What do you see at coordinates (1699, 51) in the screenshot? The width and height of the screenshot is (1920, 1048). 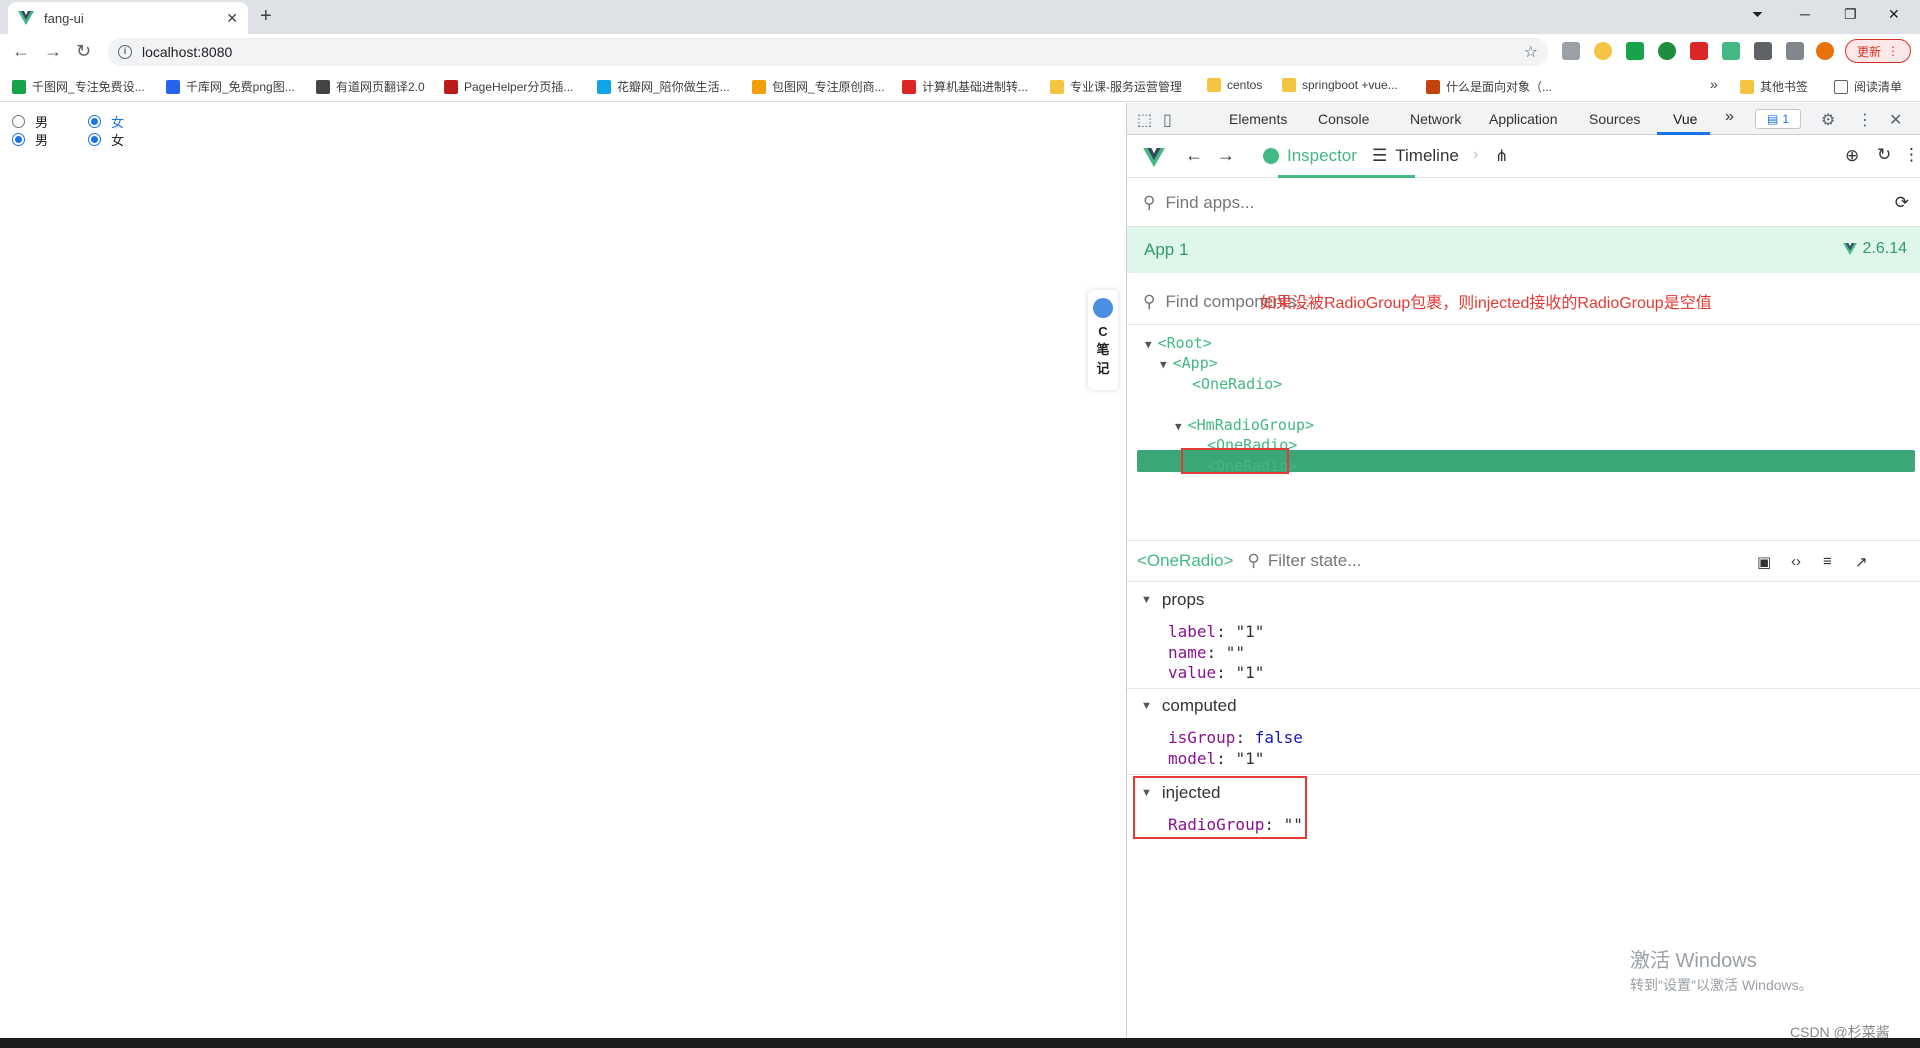 I see `csdn-extension-icon` at bounding box center [1699, 51].